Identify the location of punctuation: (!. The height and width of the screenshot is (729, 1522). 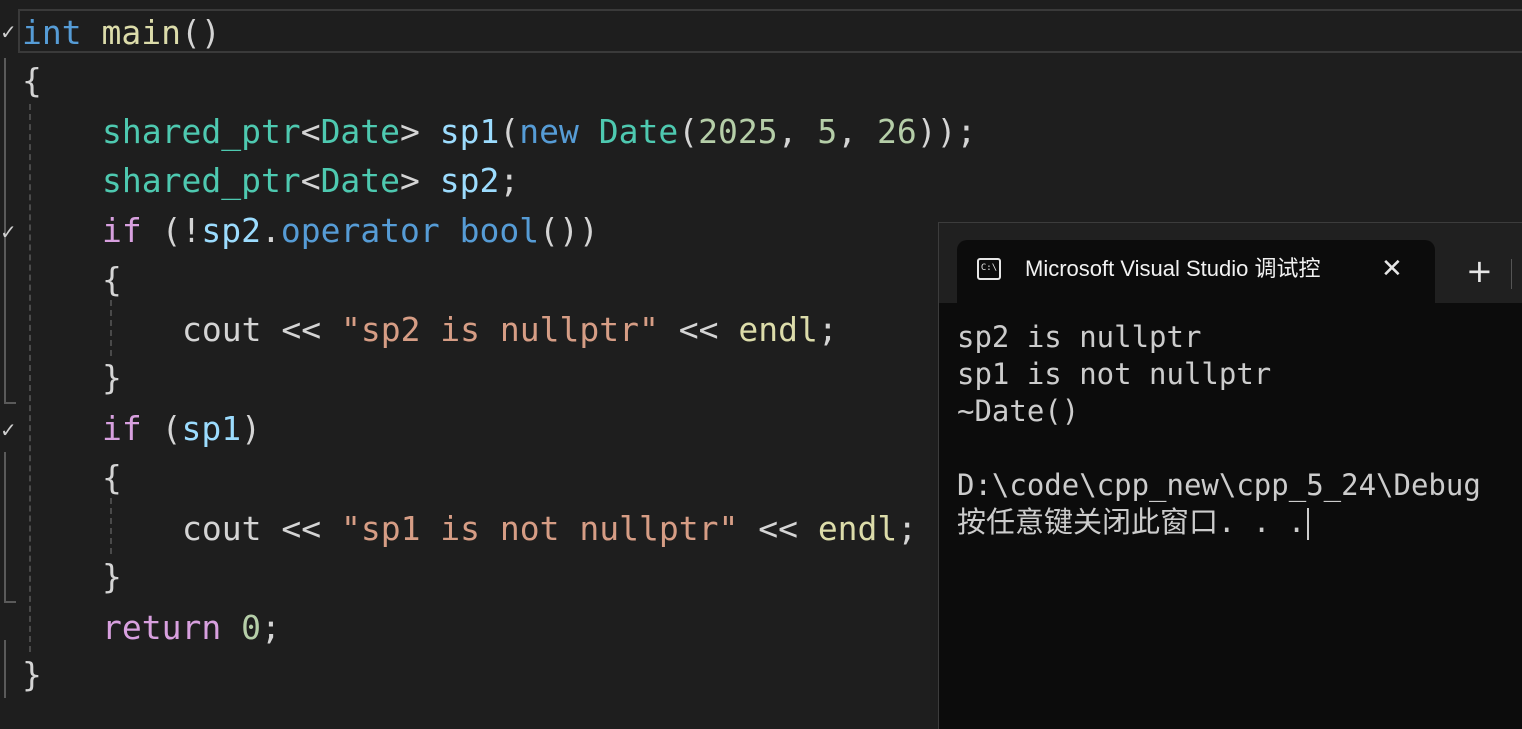
(171, 230).